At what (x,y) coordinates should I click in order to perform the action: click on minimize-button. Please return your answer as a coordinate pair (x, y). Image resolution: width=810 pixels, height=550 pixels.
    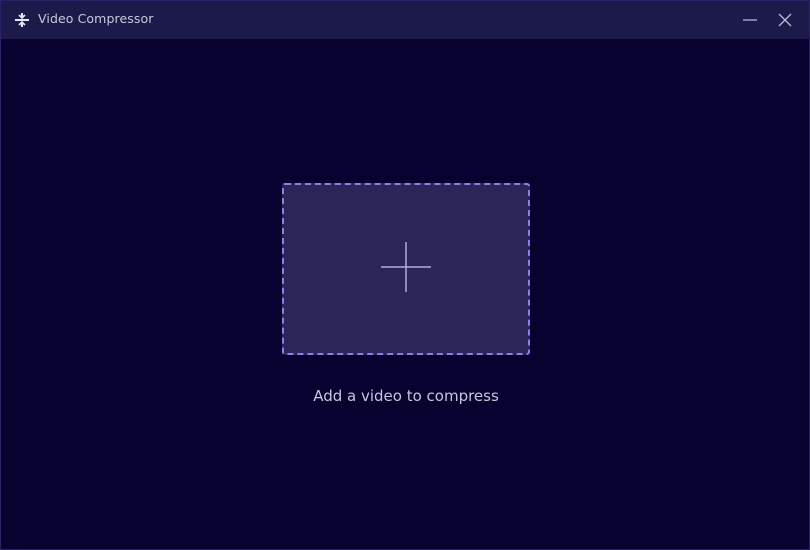
    Looking at the image, I should click on (750, 20).